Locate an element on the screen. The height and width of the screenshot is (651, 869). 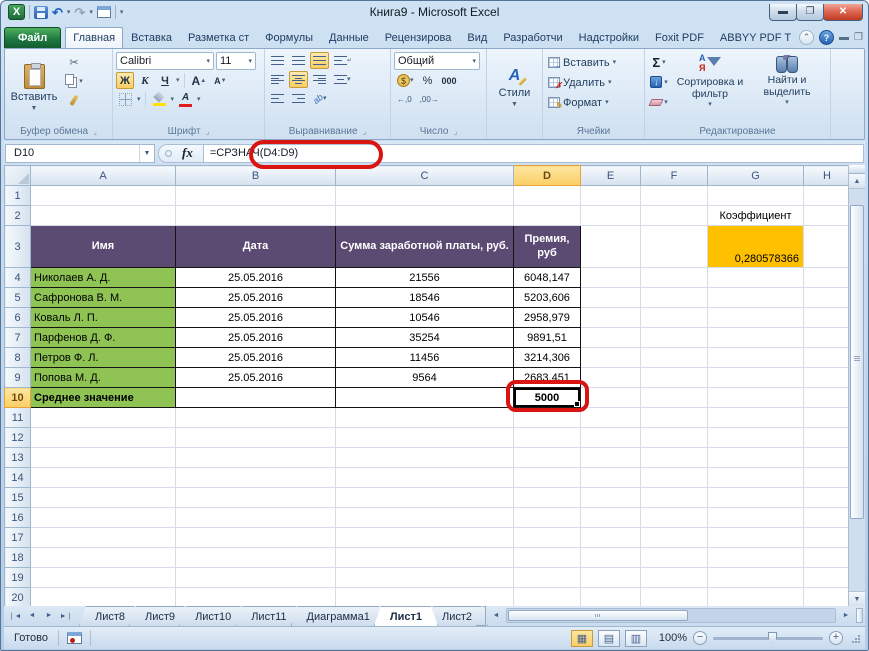
tab-splitter is located at coordinates (859, 615).